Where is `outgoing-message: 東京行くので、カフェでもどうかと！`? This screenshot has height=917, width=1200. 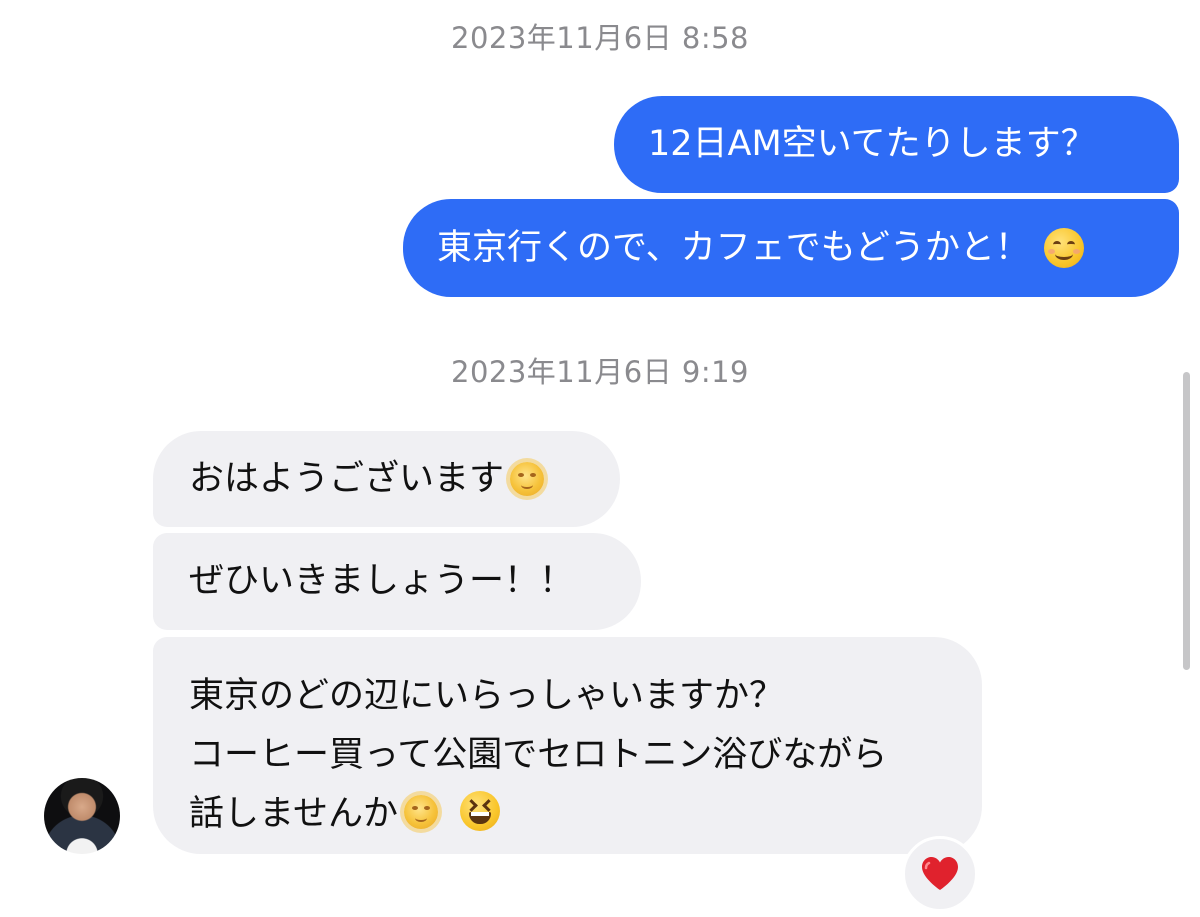
outgoing-message: 東京行くので、カフェでもどうかと！ is located at coordinates (791, 248).